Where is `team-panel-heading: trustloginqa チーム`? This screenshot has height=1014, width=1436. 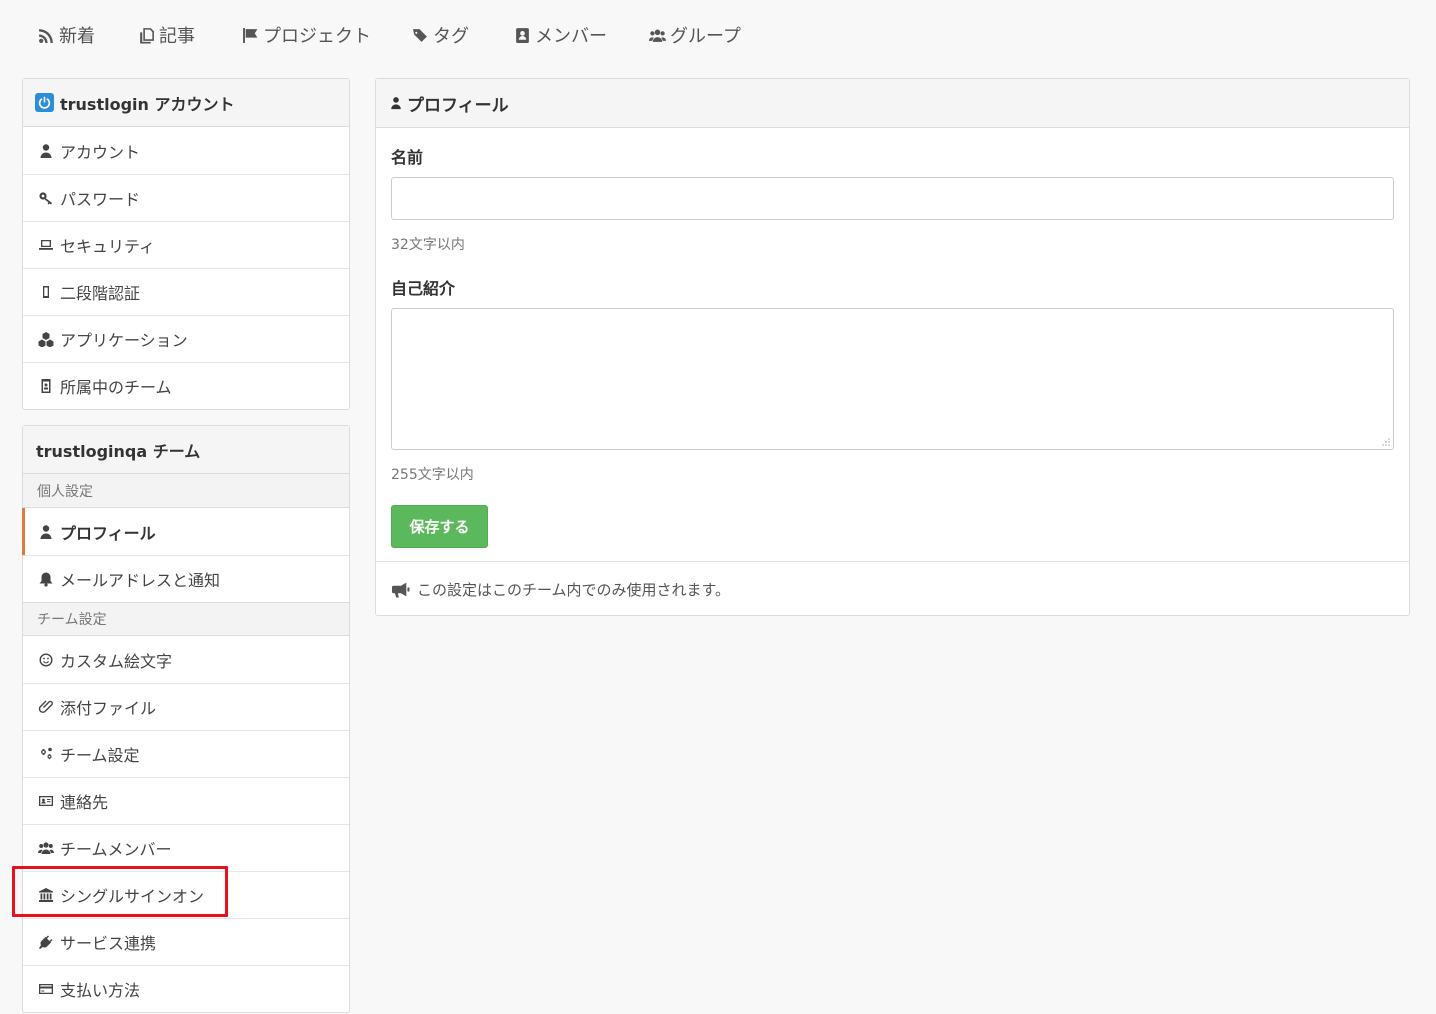
team-panel-heading: trustloginqa チーム is located at coordinates (186, 450).